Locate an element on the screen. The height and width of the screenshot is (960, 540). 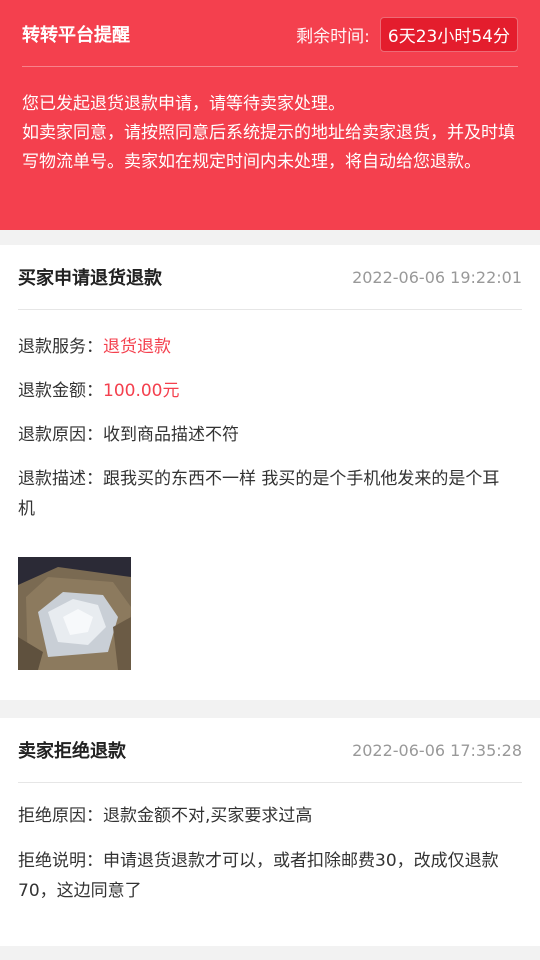
buyer-request-title: 买家申请退货退款 is located at coordinates (90, 278).